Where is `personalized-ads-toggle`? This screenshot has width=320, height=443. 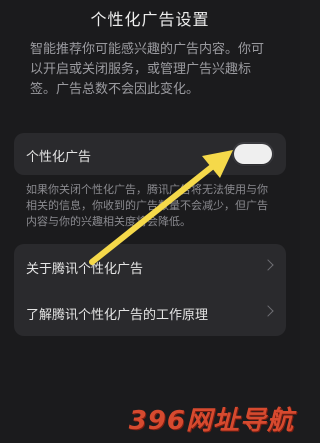 personalized-ads-toggle is located at coordinates (253, 154).